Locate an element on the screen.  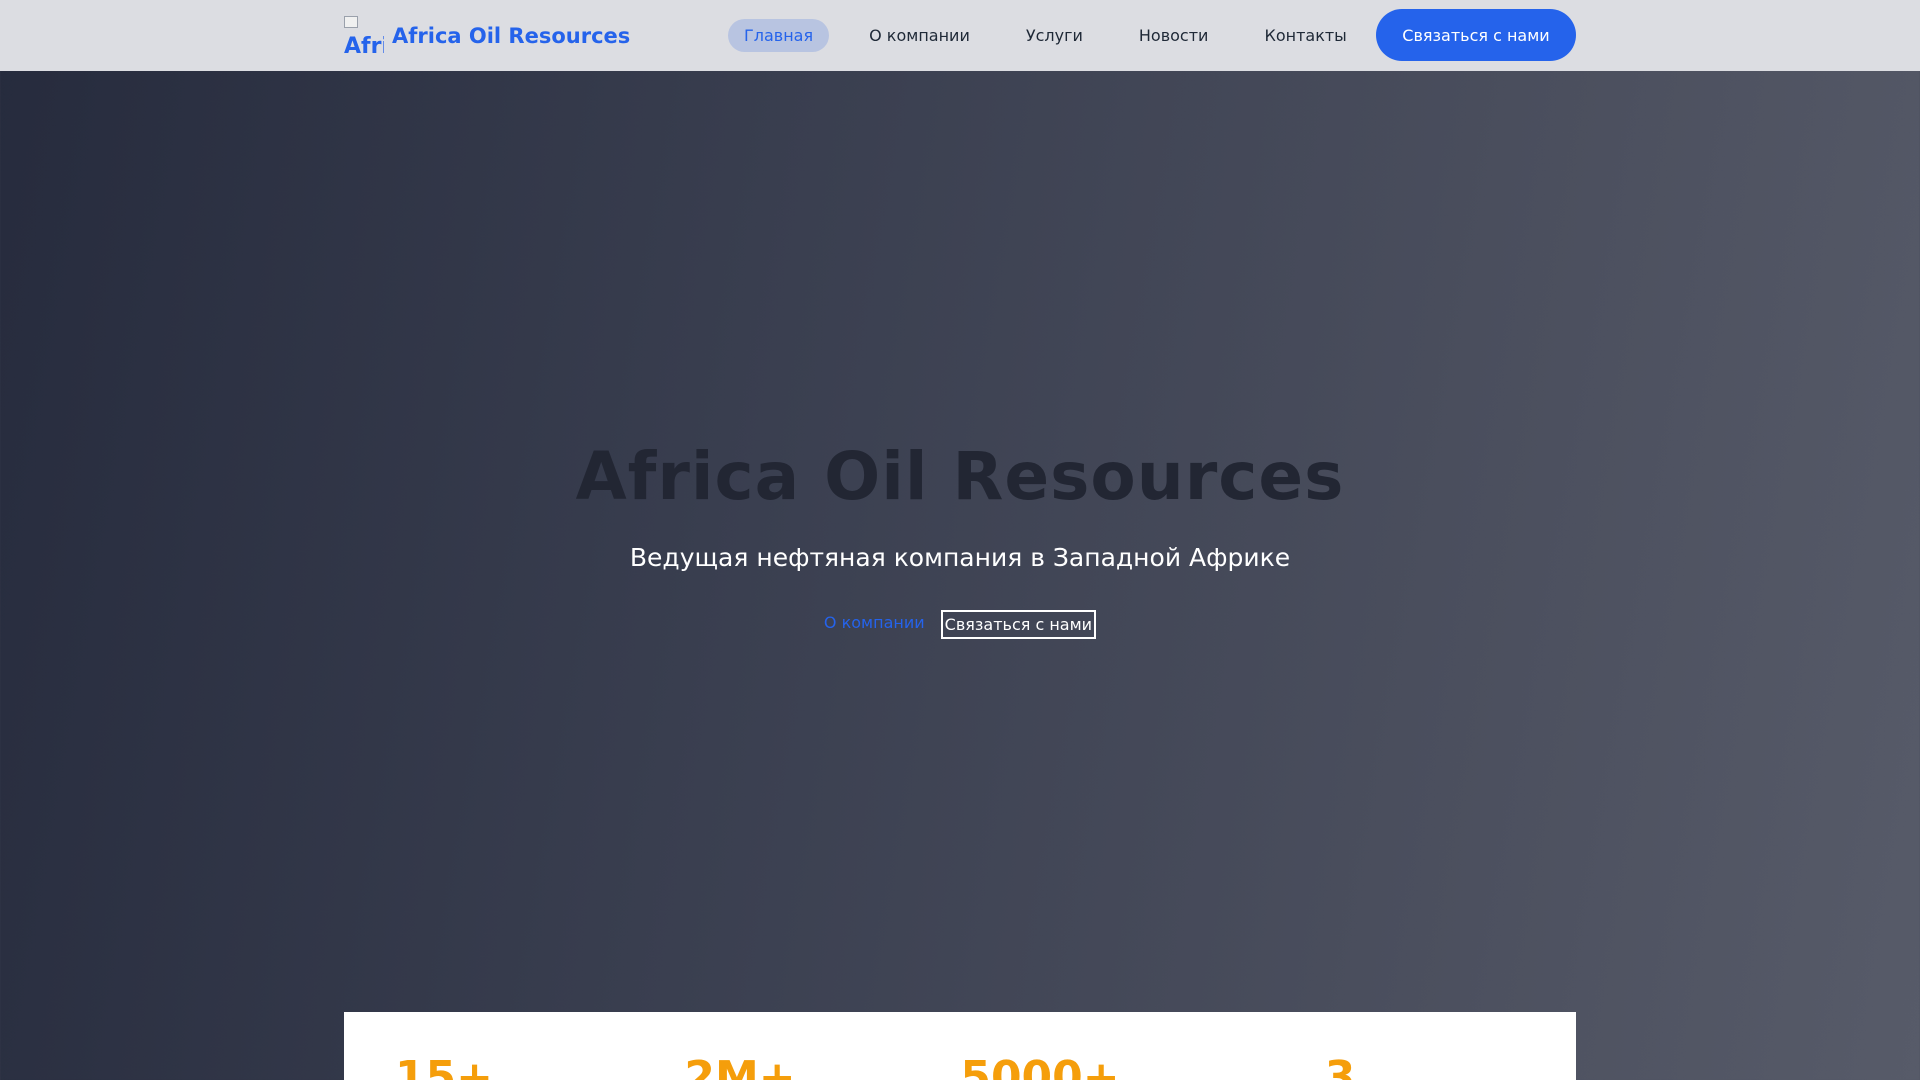
about-link: О компании is located at coordinates (874, 622).